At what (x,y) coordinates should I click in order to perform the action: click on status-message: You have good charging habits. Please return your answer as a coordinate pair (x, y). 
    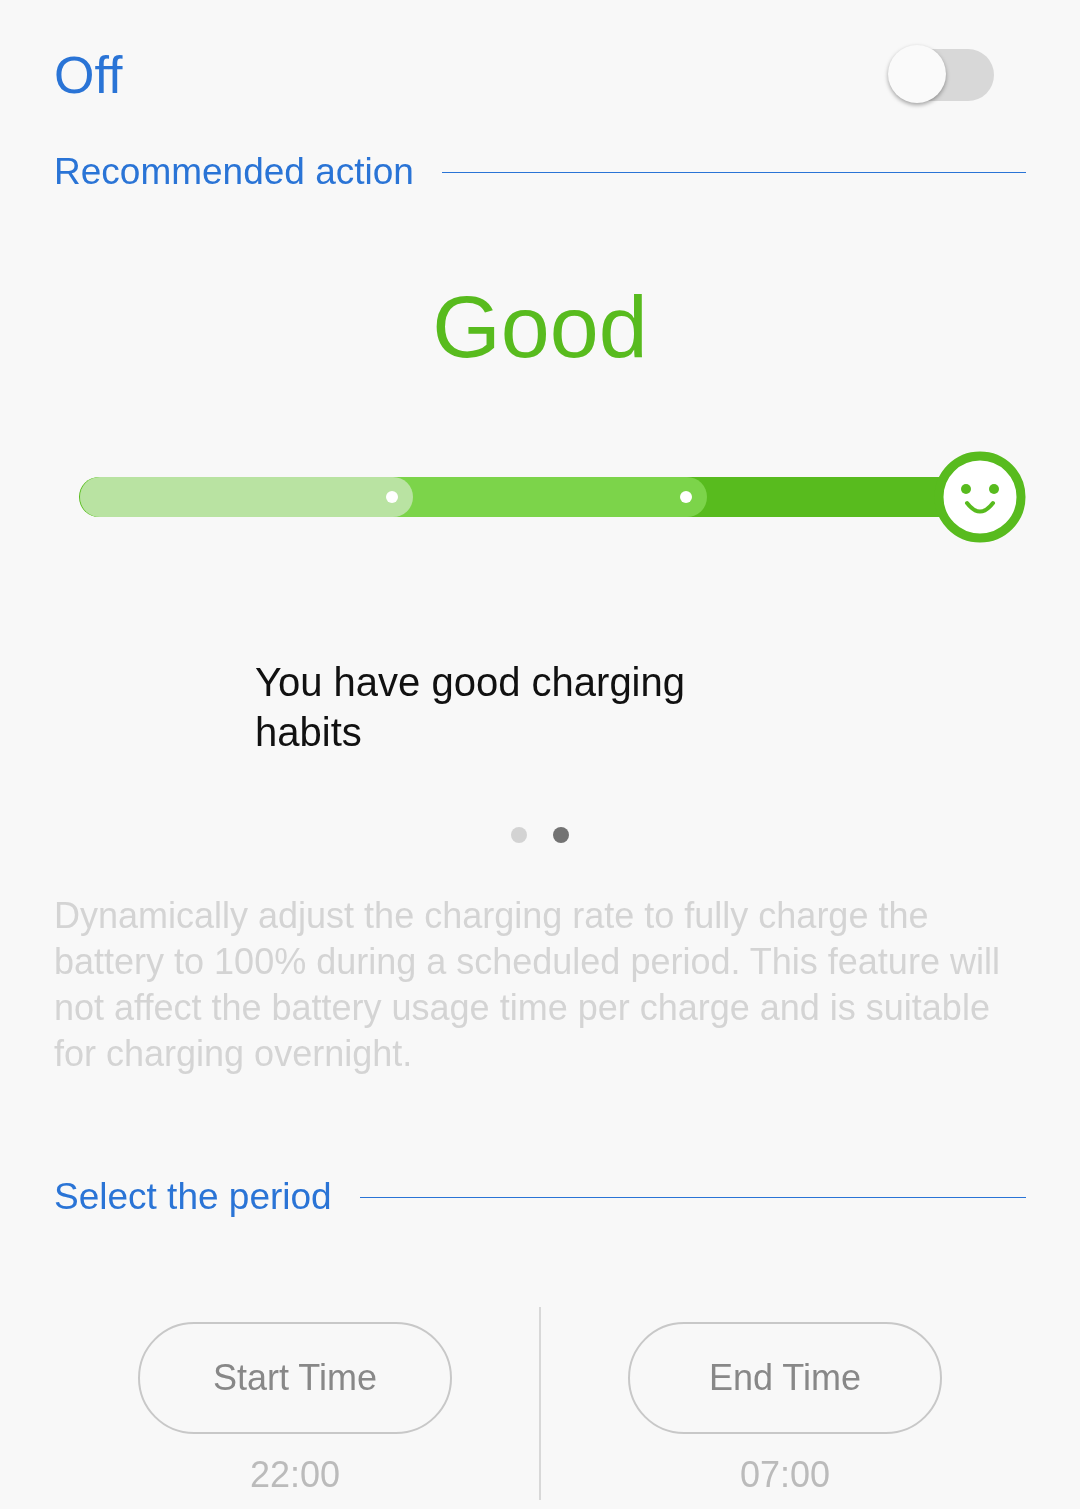
    Looking at the image, I should click on (470, 707).